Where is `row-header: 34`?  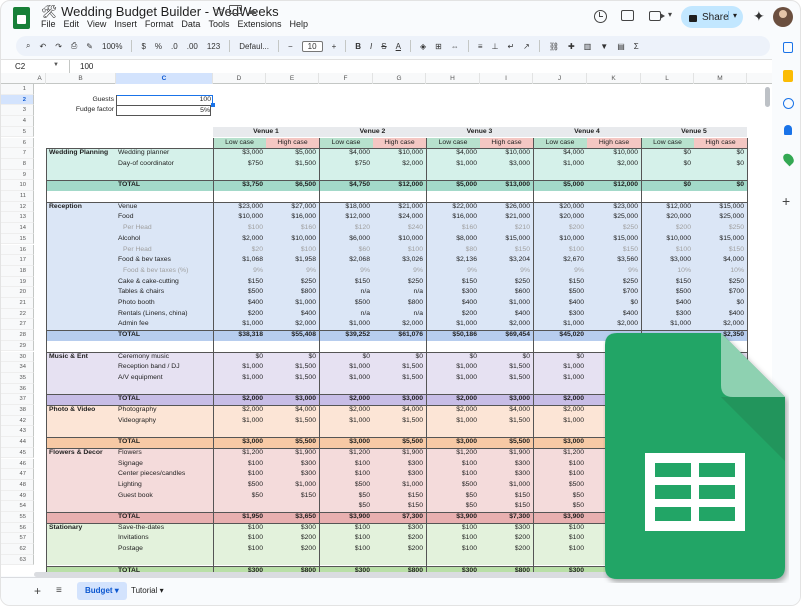 row-header: 34 is located at coordinates (17, 367).